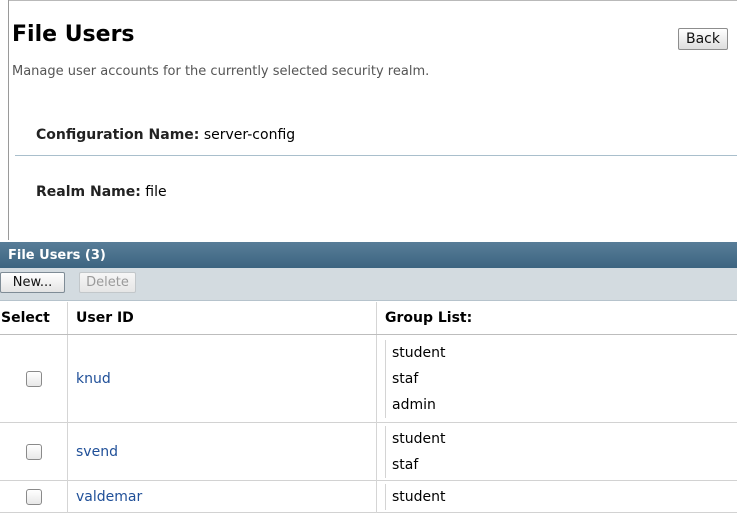 The width and height of the screenshot is (737, 521). I want to click on table-row: valdemar student, so click(368, 496).